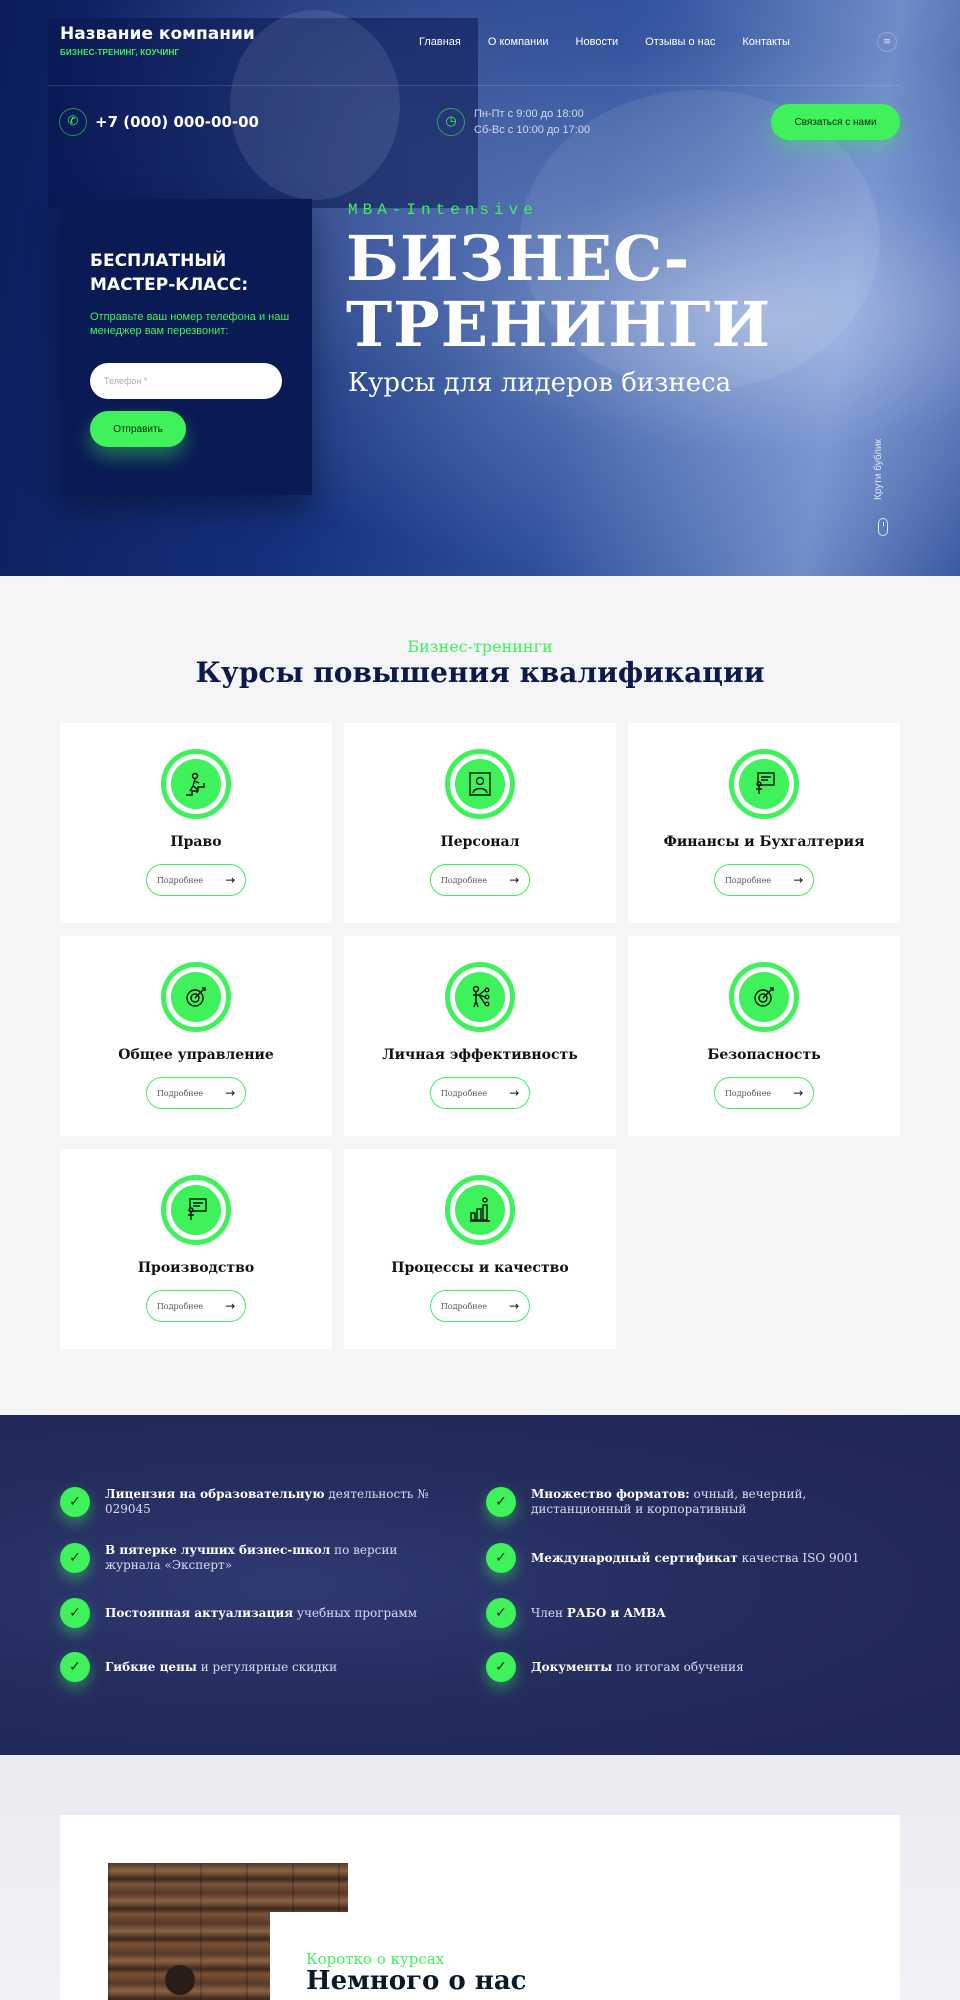 Image resolution: width=960 pixels, height=2000 pixels. I want to click on company-tagline: БИЗНЕС-ТРЕНИНГ, КОУЧИНГ, so click(120, 52).